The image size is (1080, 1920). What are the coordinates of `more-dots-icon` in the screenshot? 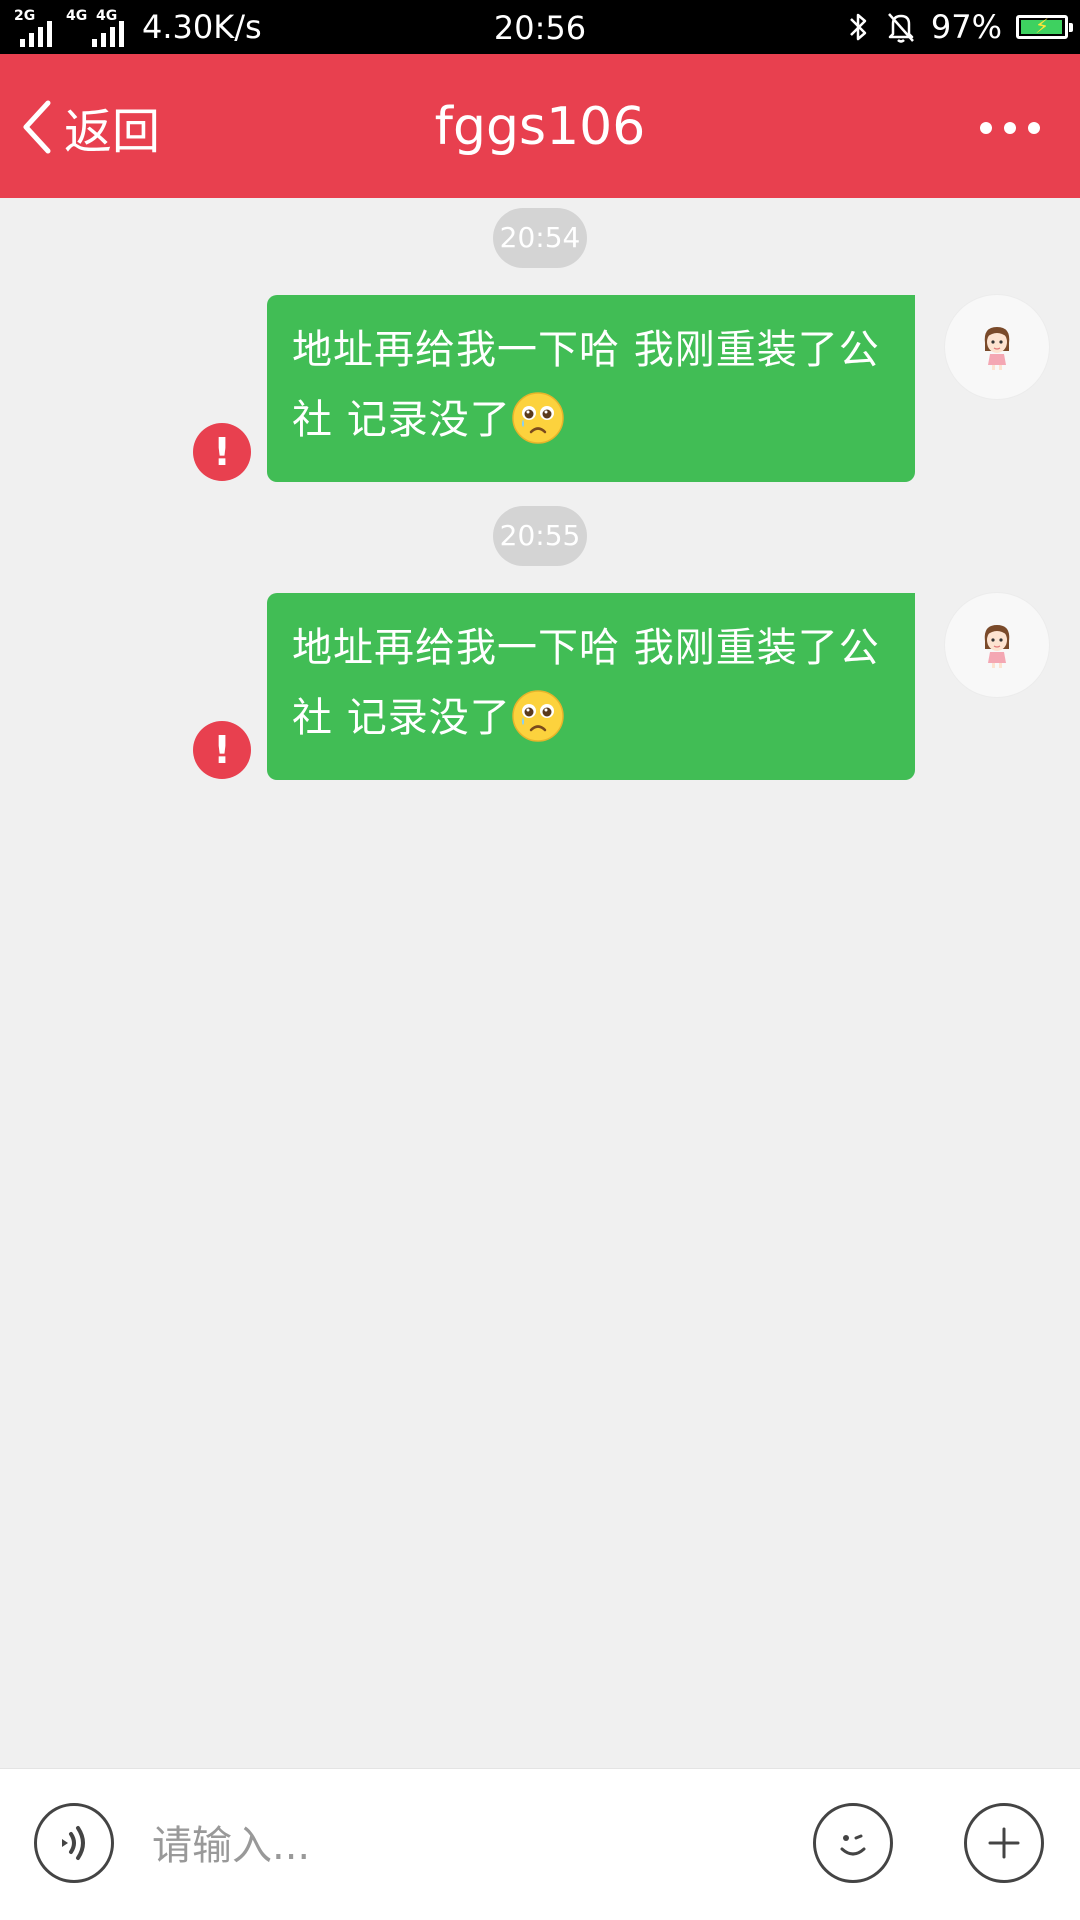 It's located at (1010, 128).